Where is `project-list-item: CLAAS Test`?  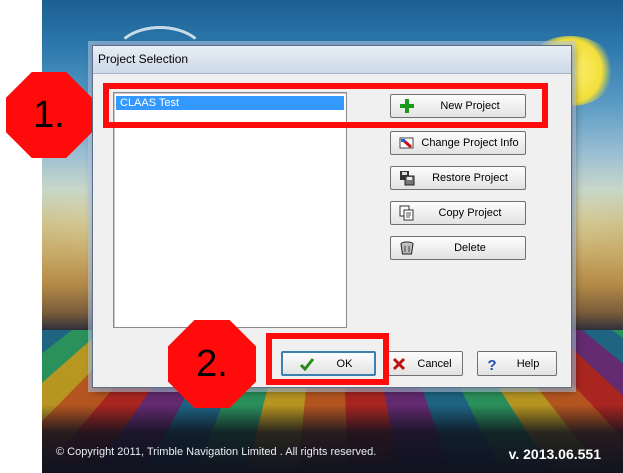
project-list-item: CLAAS Test is located at coordinates (230, 103).